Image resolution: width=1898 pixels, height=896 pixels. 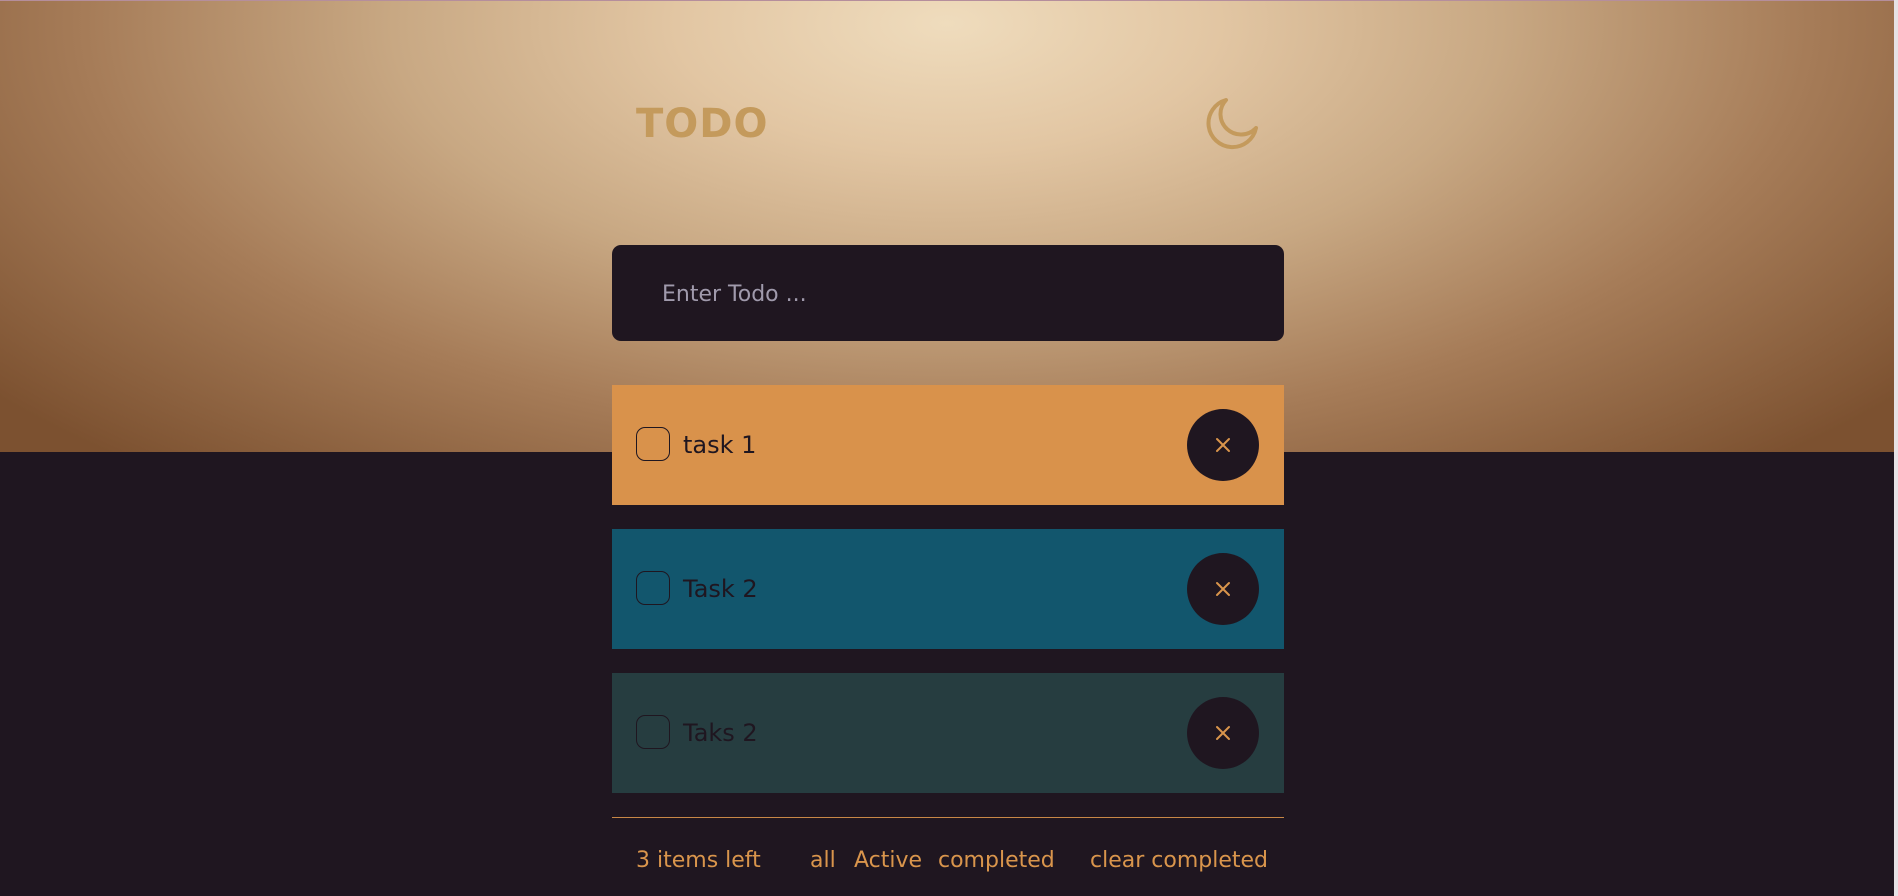 What do you see at coordinates (1179, 861) in the screenshot?
I see `clear-completed-button: clear completed` at bounding box center [1179, 861].